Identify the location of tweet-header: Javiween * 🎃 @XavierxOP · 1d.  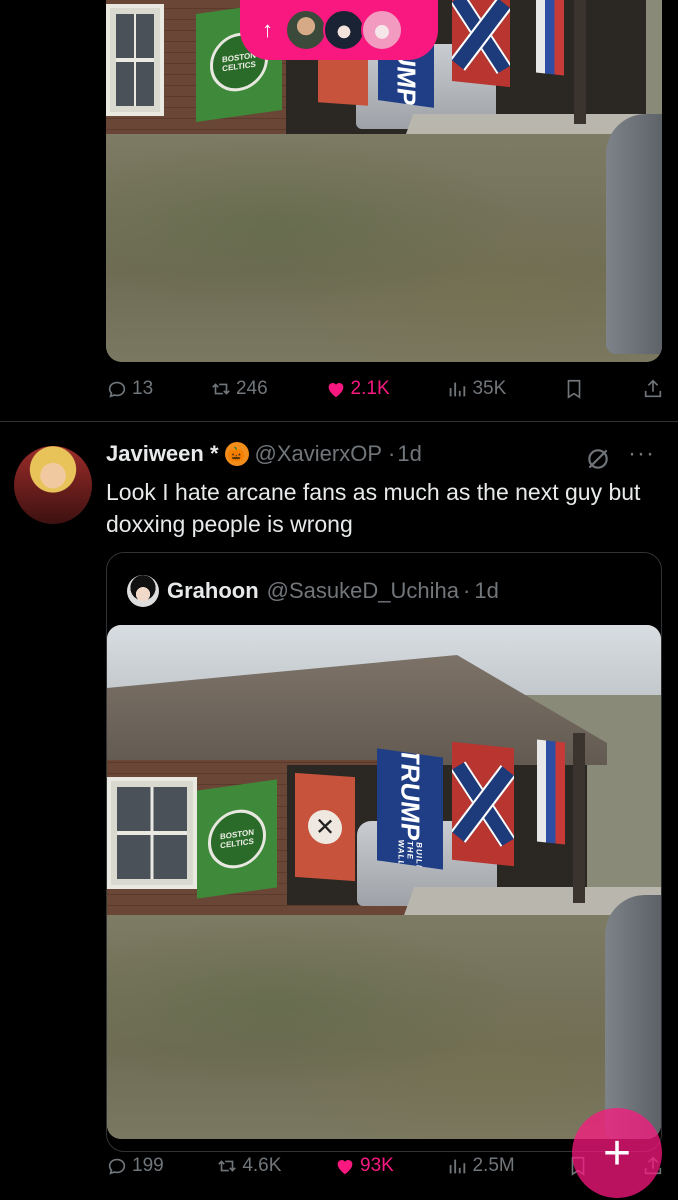
(264, 454).